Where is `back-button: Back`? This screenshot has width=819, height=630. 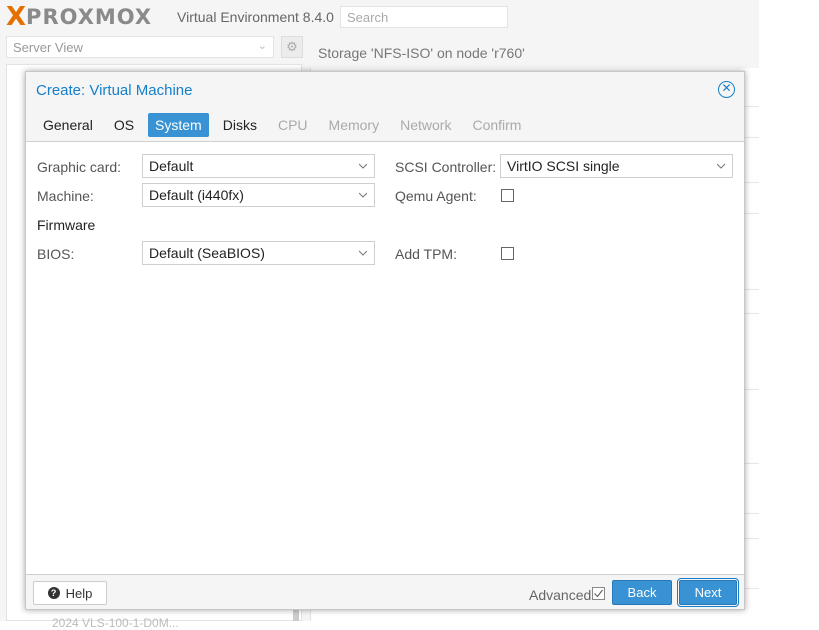 back-button: Back is located at coordinates (642, 592).